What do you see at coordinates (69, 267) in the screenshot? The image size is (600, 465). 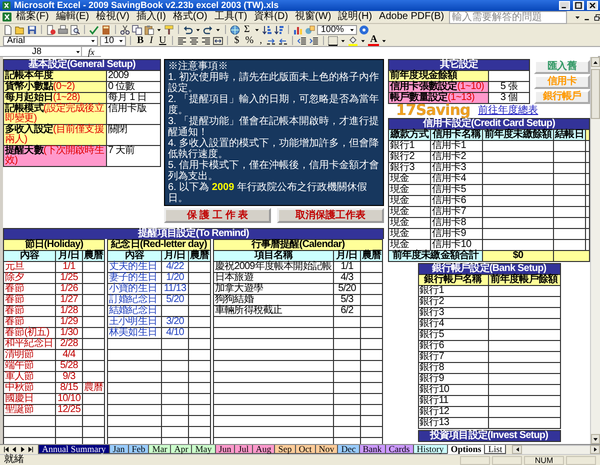 I see `table-cell: 1/1` at bounding box center [69, 267].